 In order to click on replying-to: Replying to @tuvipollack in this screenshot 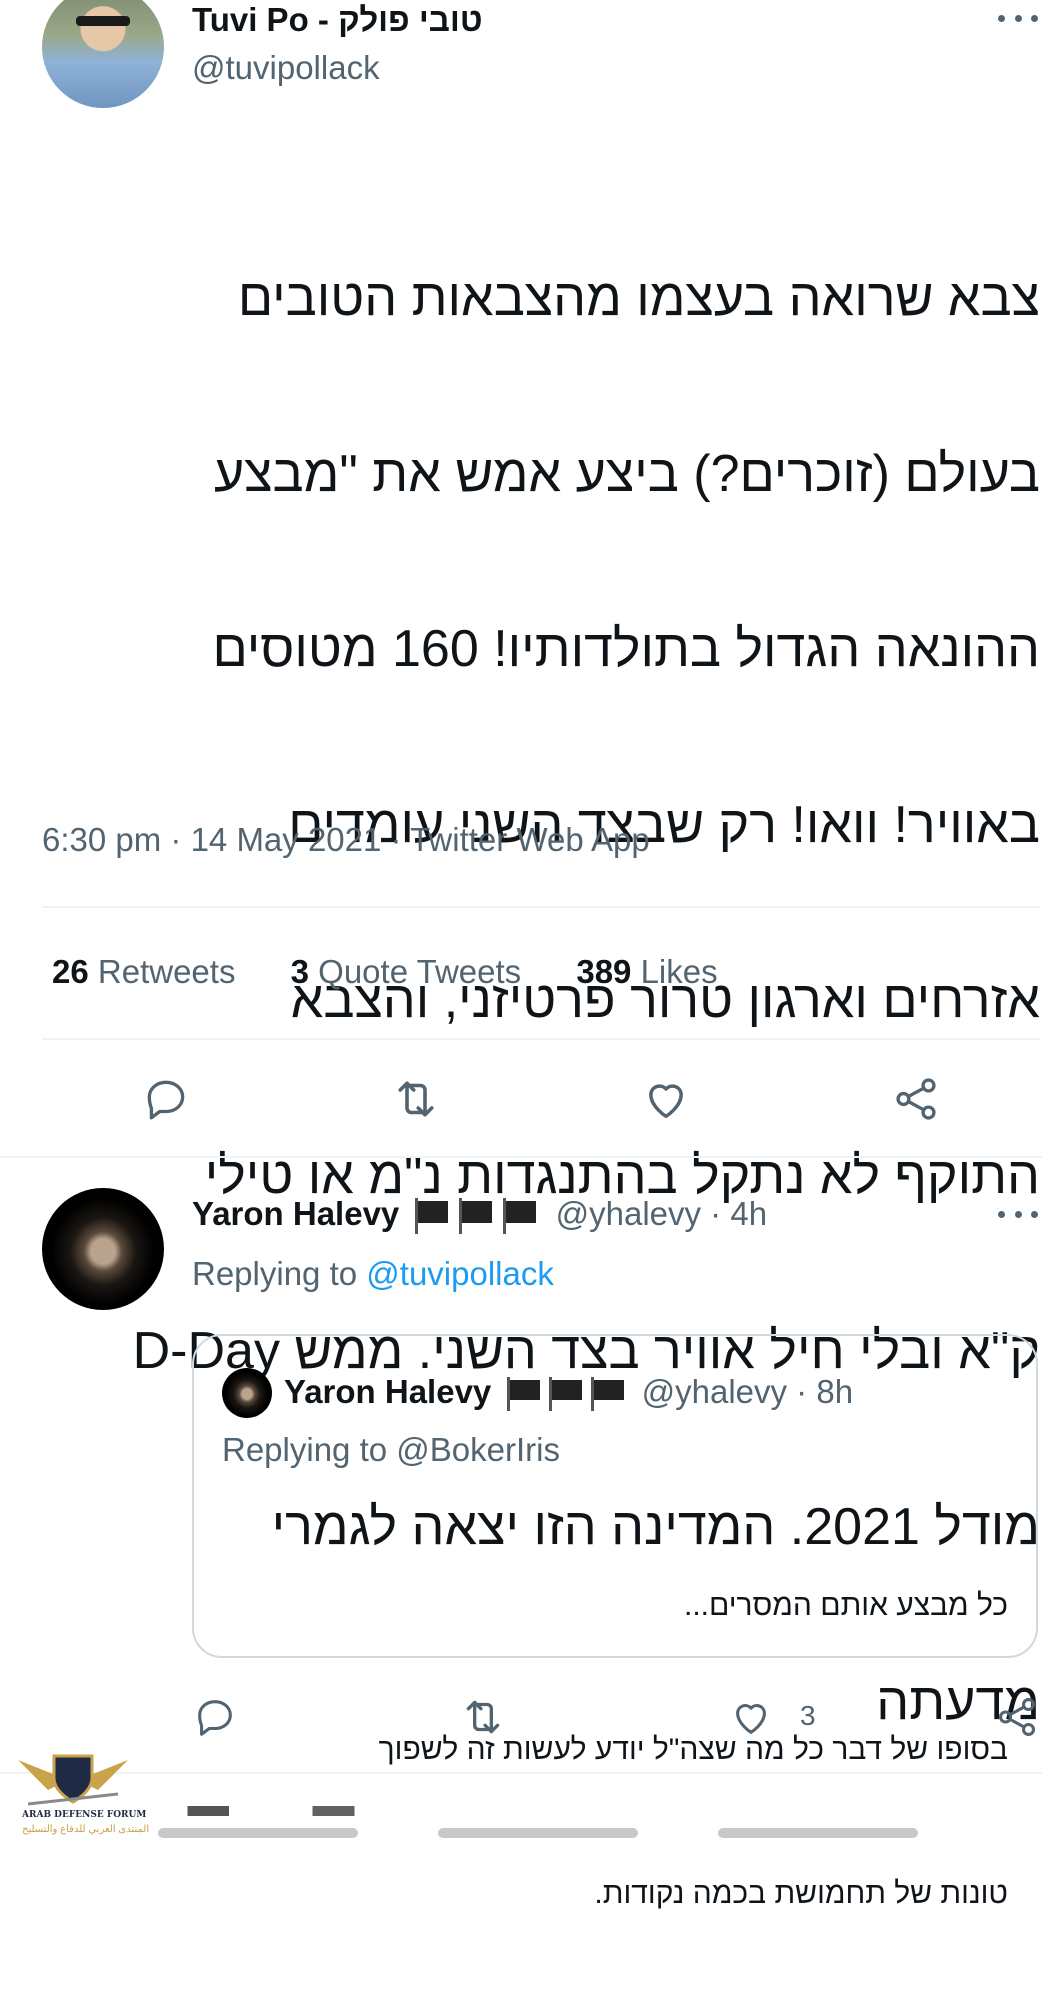, I will do `click(373, 1274)`.